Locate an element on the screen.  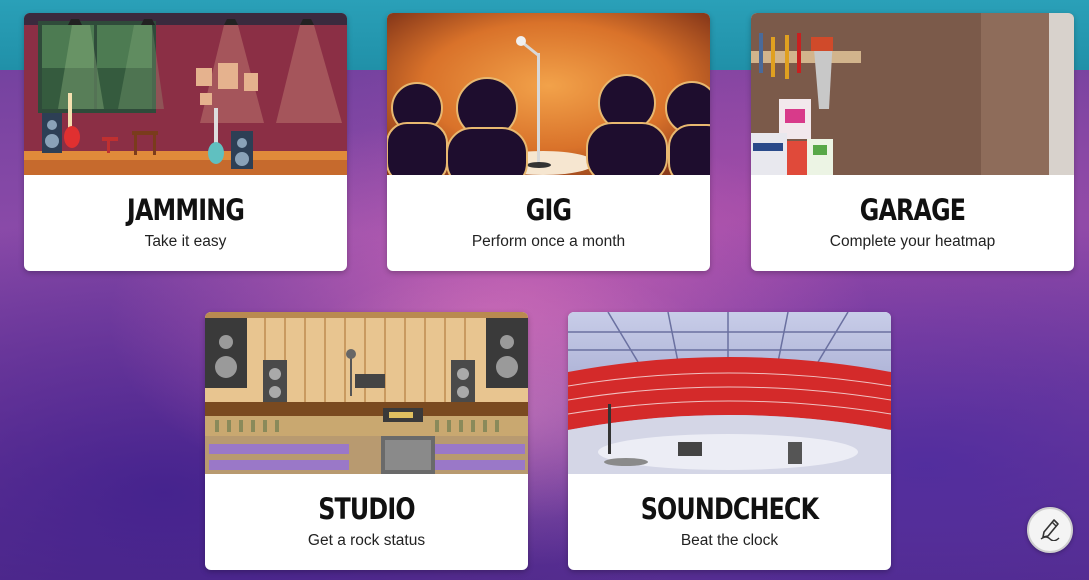
jamming-illustration is located at coordinates (185, 94).